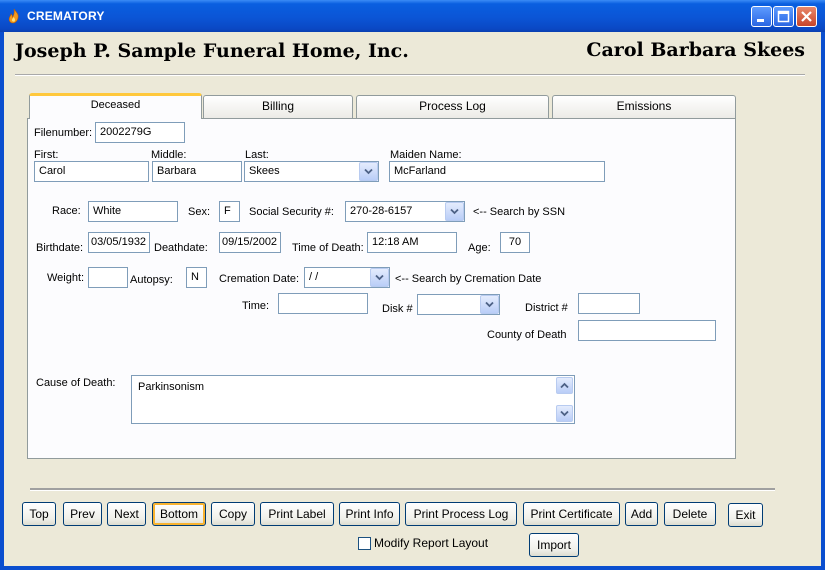  I want to click on delete-button: Delete, so click(690, 514).